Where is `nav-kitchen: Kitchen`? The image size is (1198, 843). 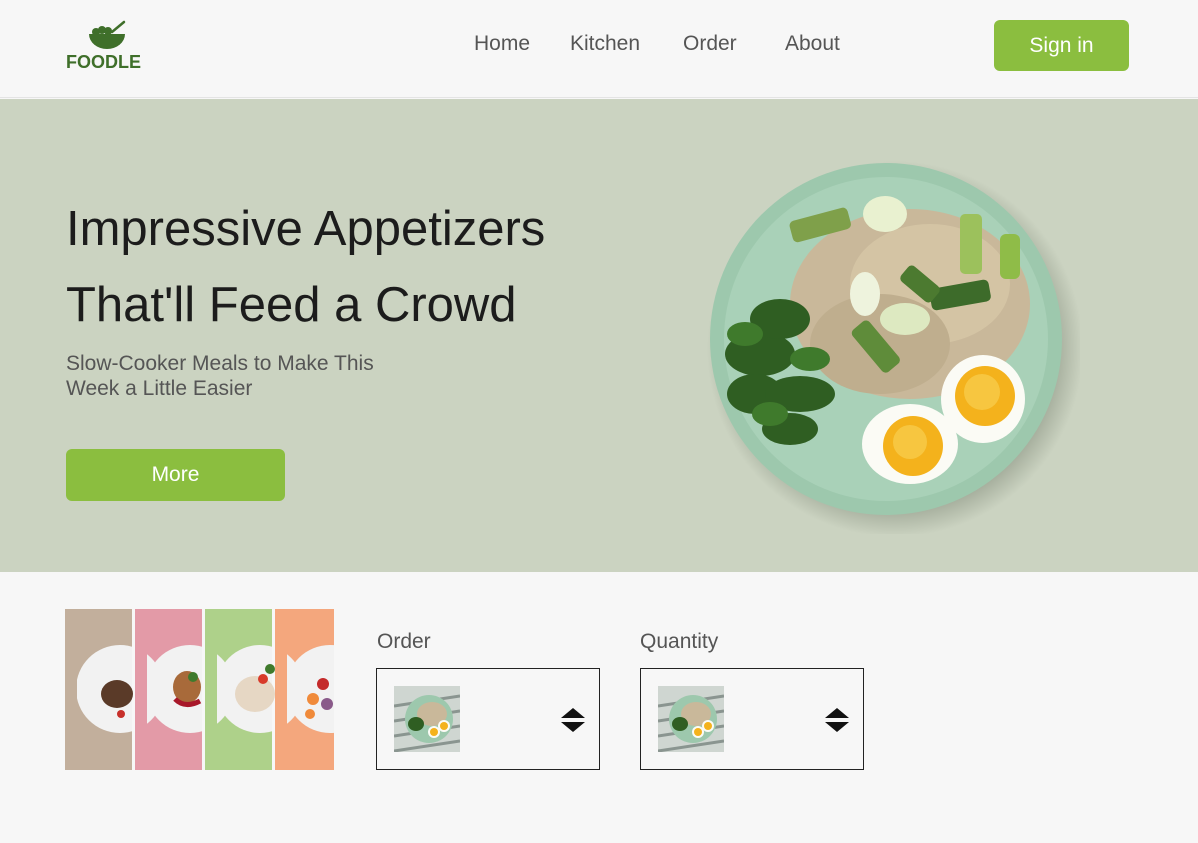
nav-kitchen: Kitchen is located at coordinates (605, 44).